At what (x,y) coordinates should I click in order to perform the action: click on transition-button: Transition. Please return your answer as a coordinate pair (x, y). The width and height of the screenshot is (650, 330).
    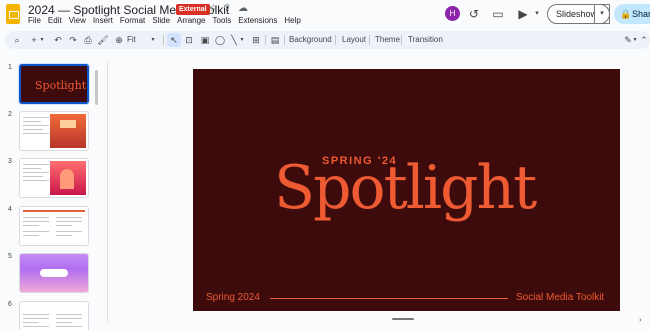
    Looking at the image, I should click on (425, 40).